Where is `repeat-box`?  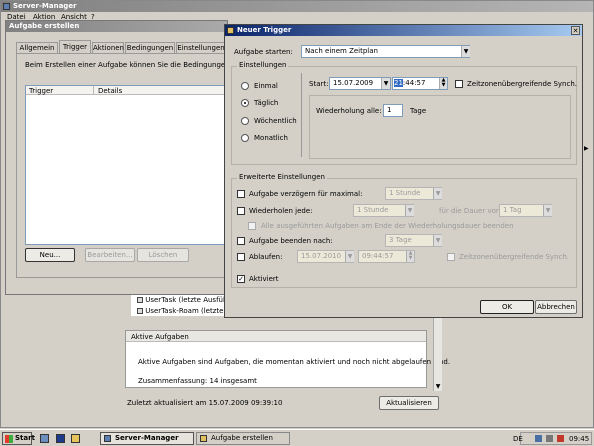
repeat-box is located at coordinates (440, 127).